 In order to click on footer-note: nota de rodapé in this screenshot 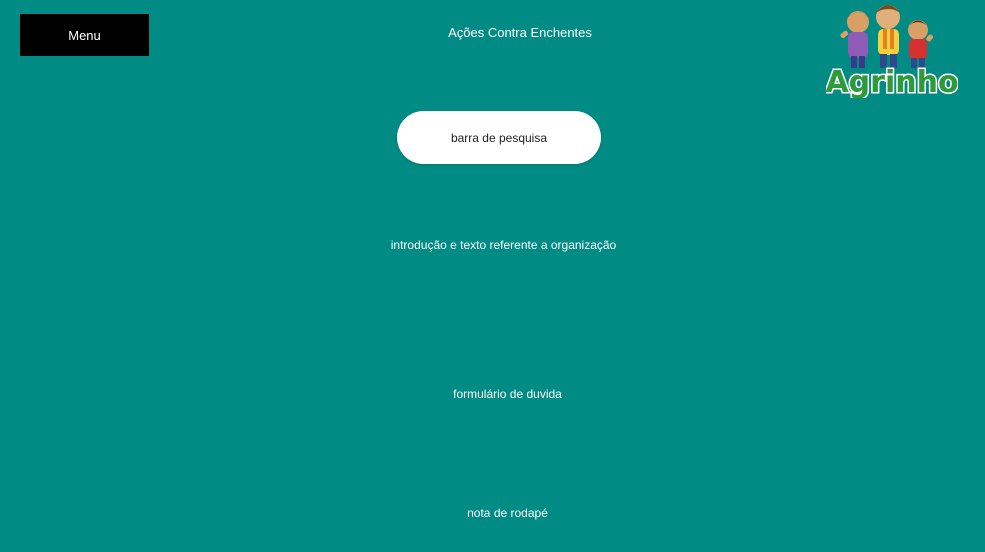, I will do `click(507, 513)`.